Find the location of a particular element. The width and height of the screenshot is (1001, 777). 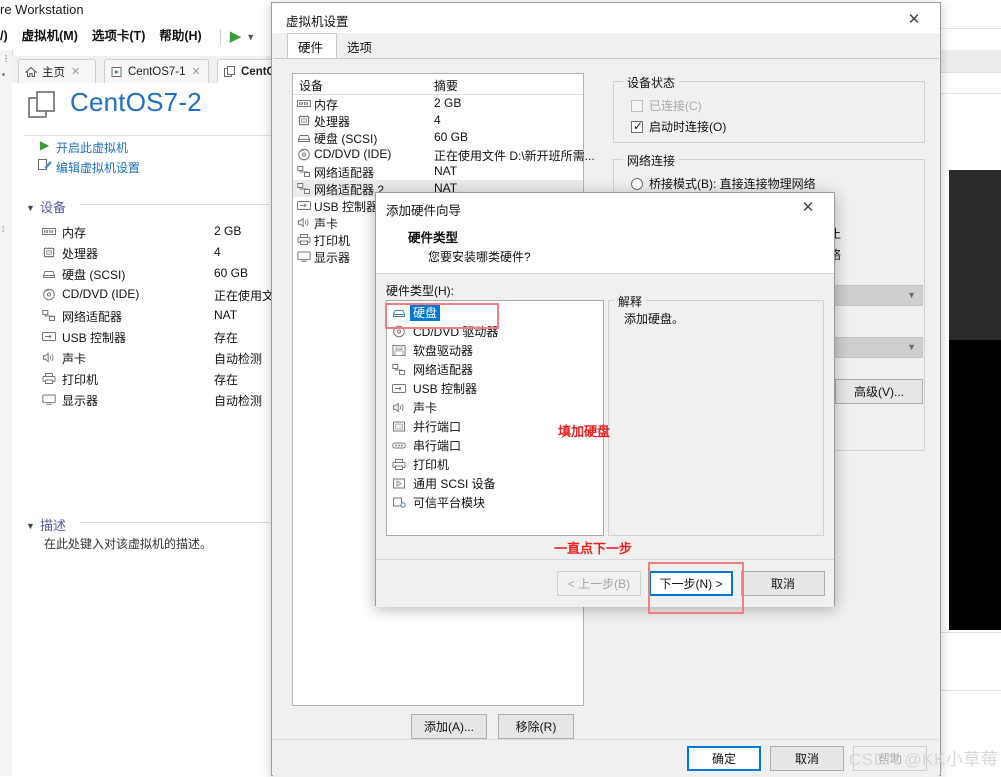

list-item-label: USB 控制器 is located at coordinates (94, 338).